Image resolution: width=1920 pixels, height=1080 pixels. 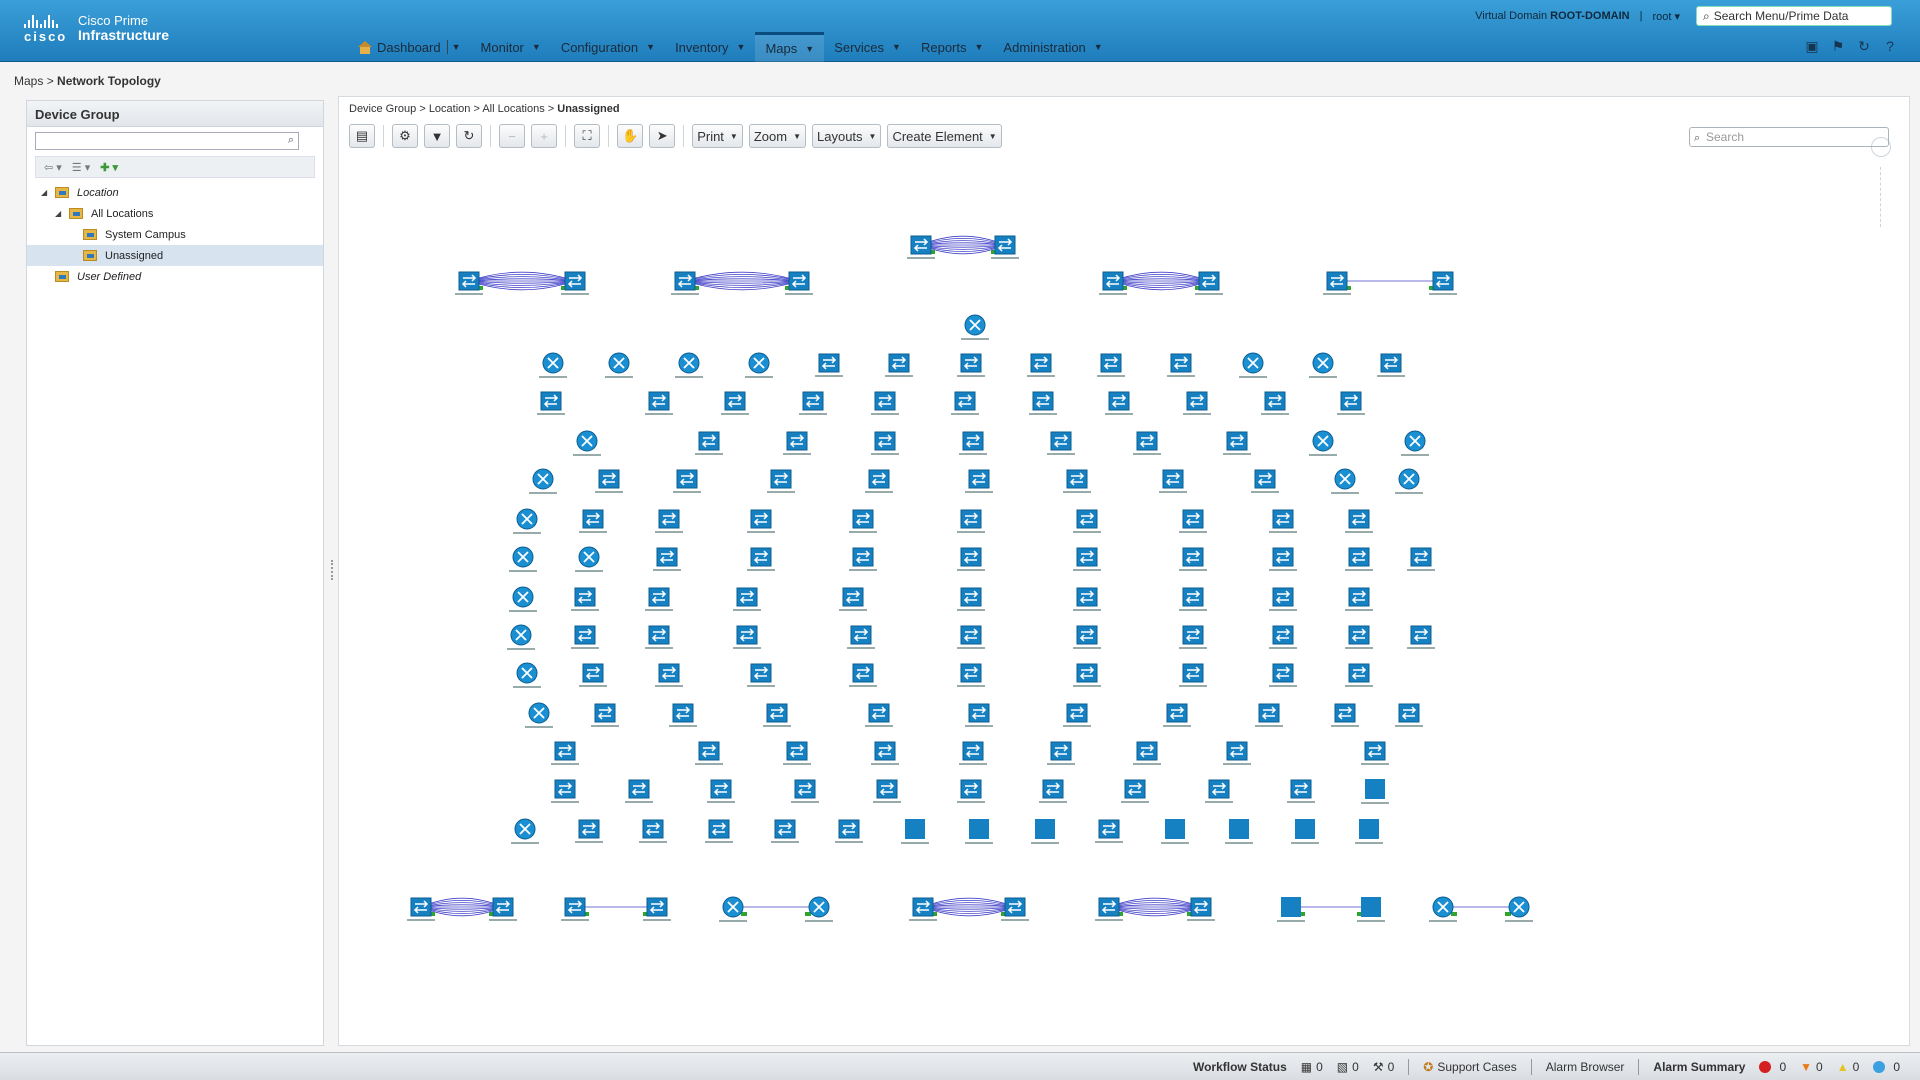 What do you see at coordinates (847, 136) in the screenshot?
I see `layouts-menu: Layouts ▼` at bounding box center [847, 136].